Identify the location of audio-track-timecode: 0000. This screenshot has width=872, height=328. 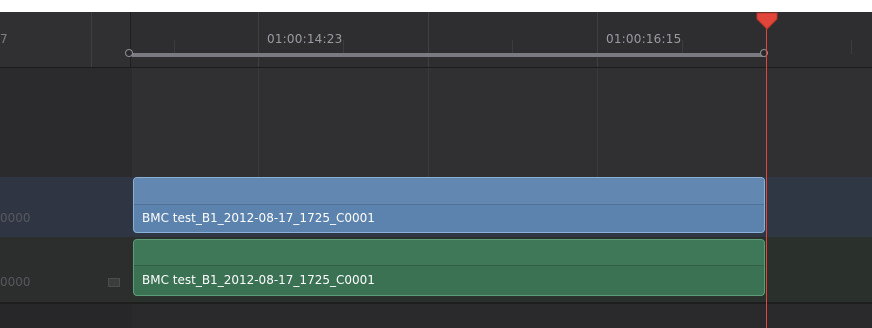
(15, 282).